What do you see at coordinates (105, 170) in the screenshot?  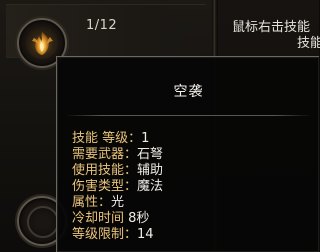 I see `attribute-label: 使用技能：` at bounding box center [105, 170].